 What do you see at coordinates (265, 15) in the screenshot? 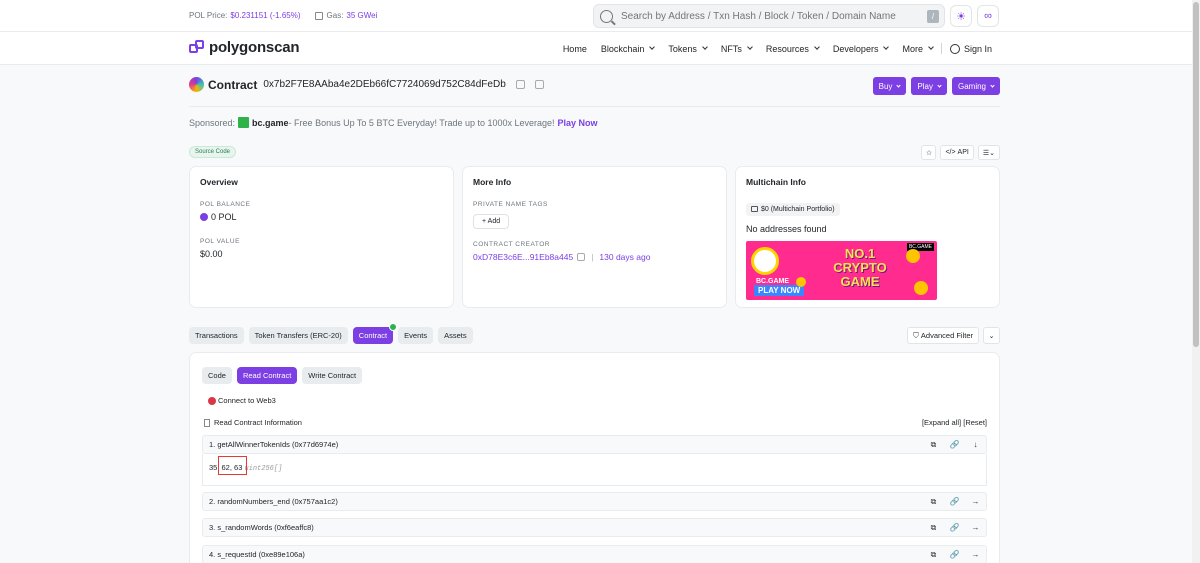
I see `price-value: $0.231151 (-1.65%)` at bounding box center [265, 15].